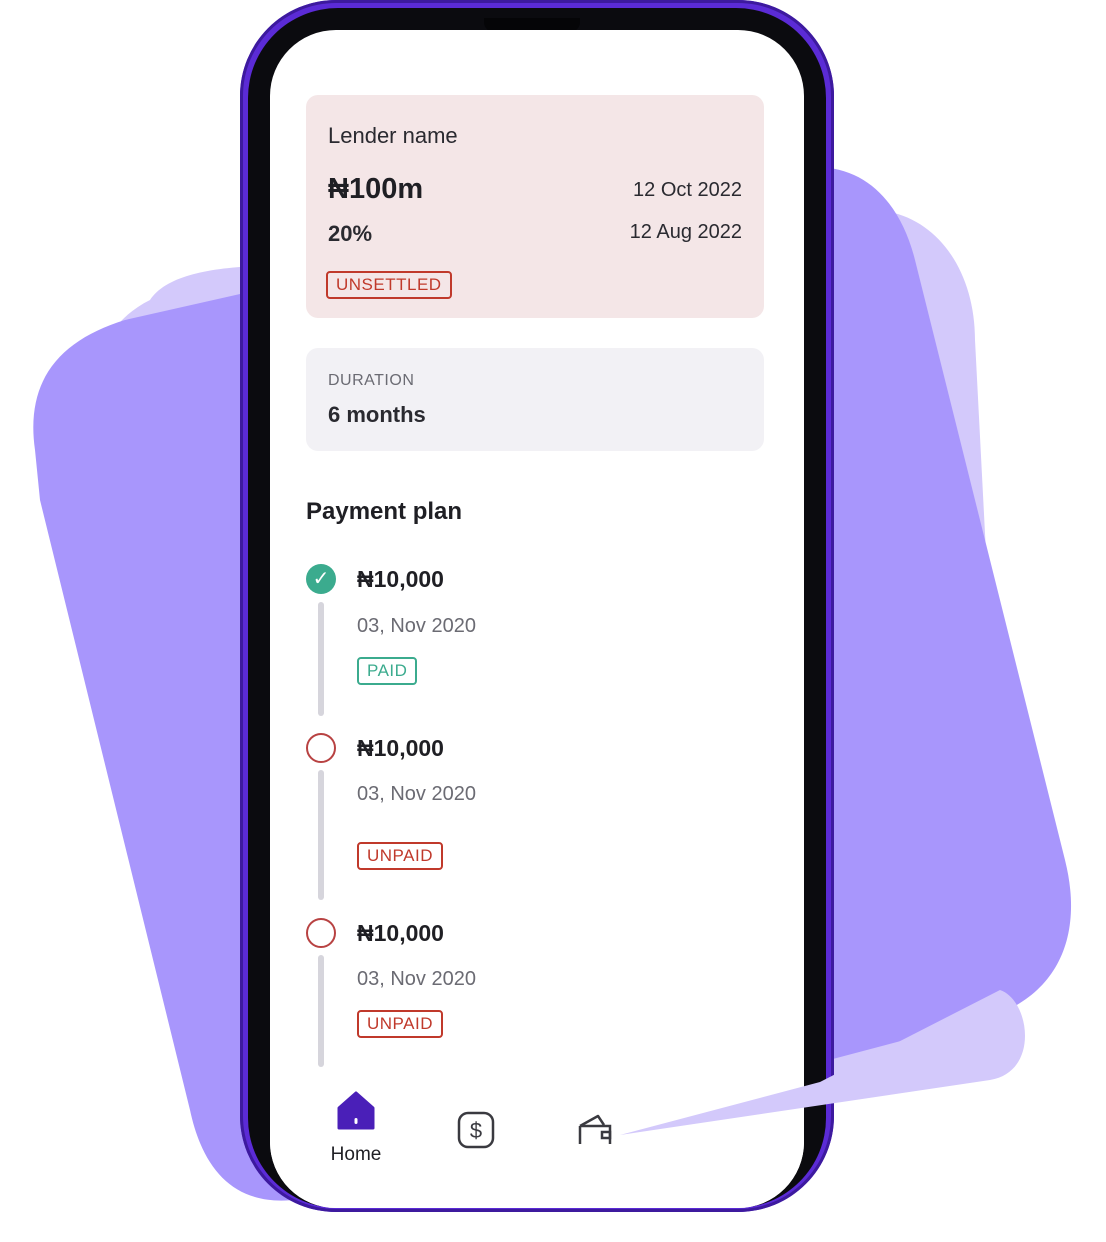  I want to click on payment-plan-title: Payment plan, so click(384, 511).